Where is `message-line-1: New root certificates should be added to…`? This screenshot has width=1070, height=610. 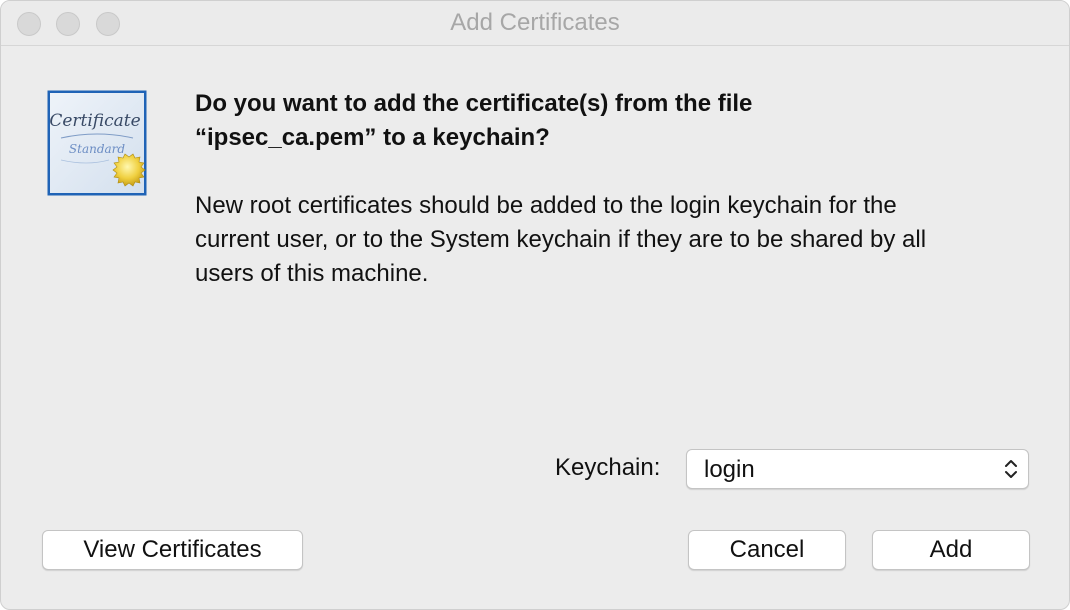
message-line-1: New root certificates should be added to… is located at coordinates (546, 205).